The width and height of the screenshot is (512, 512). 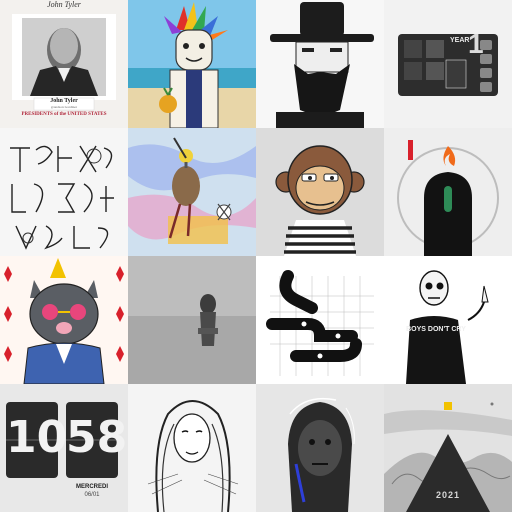 I want to click on silhouette-flame-image, so click(x=448, y=192).